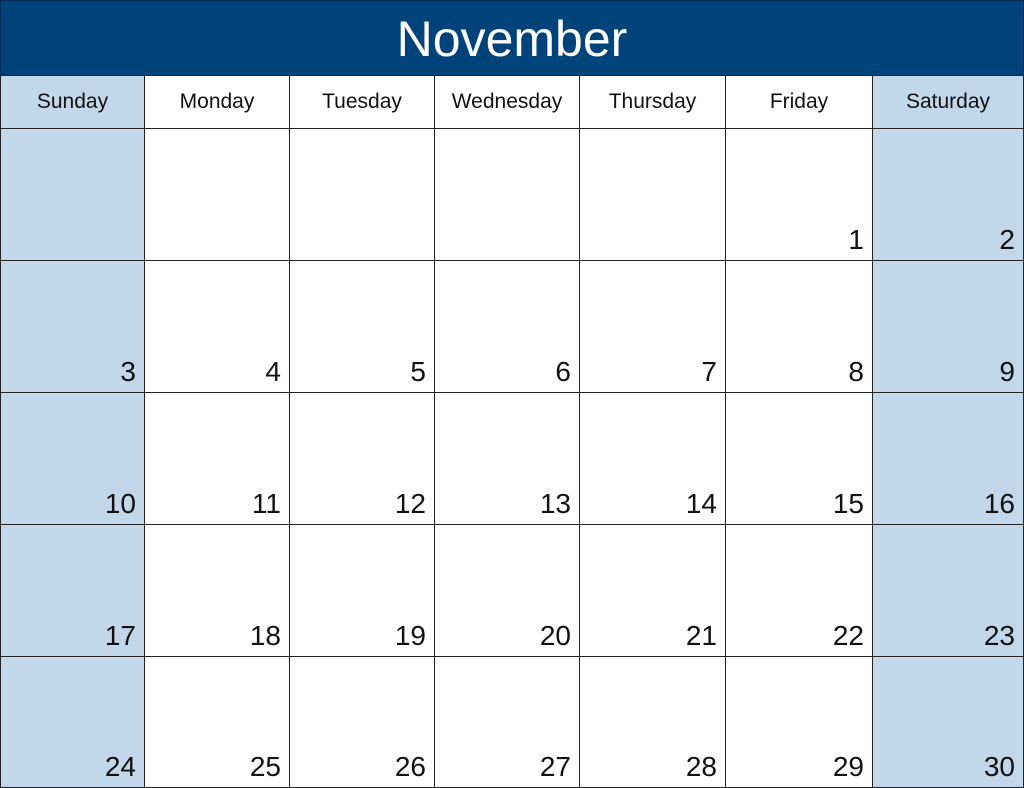 Image resolution: width=1024 pixels, height=788 pixels. What do you see at coordinates (948, 591) in the screenshot?
I see `day-cell: 23` at bounding box center [948, 591].